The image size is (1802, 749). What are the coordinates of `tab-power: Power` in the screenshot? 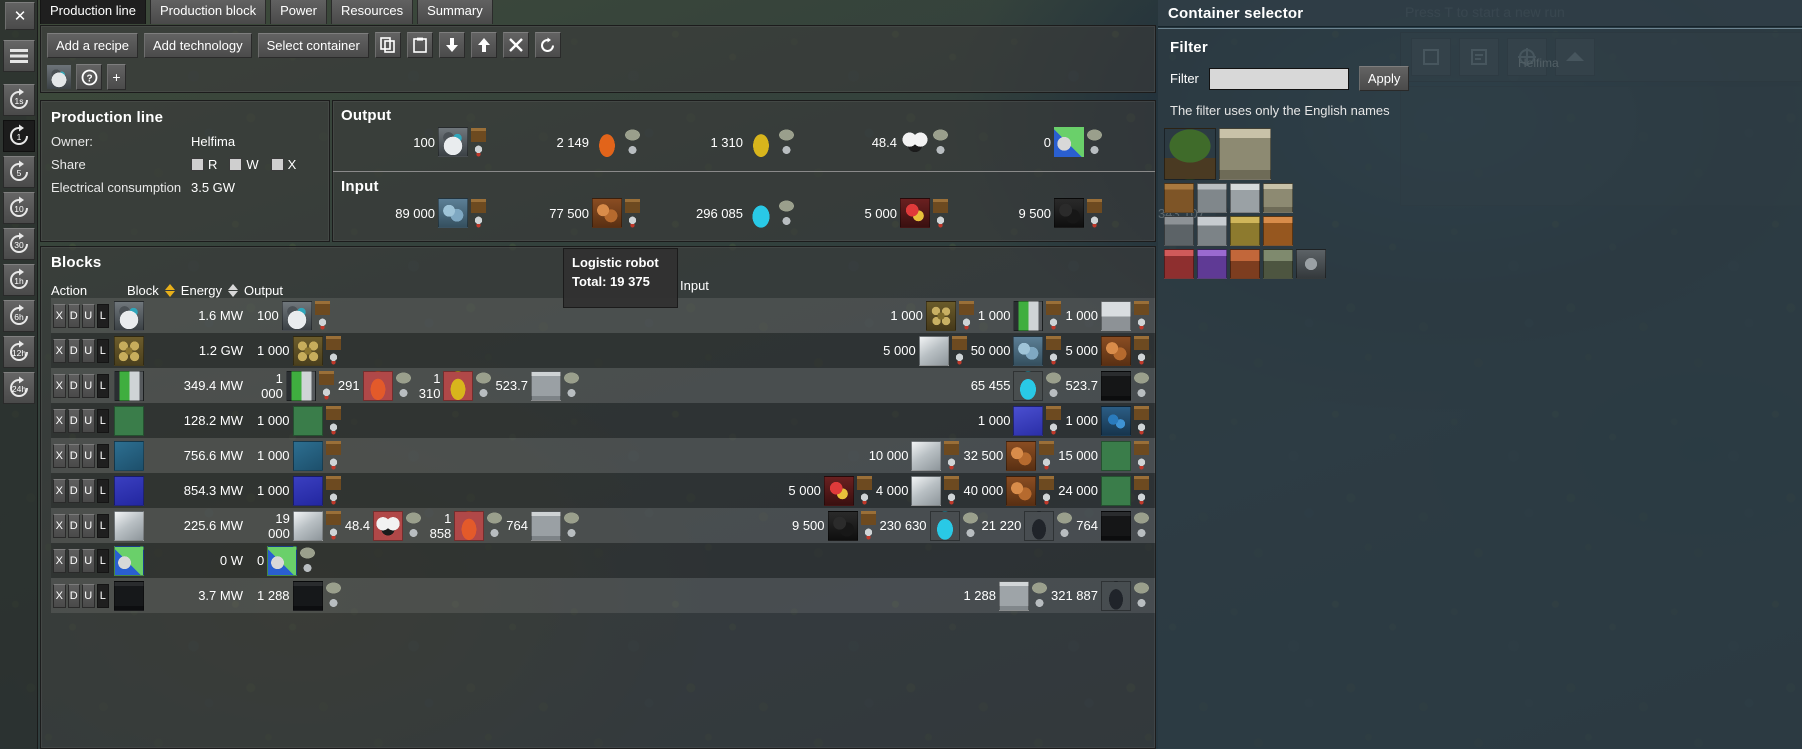 It's located at (298, 12).